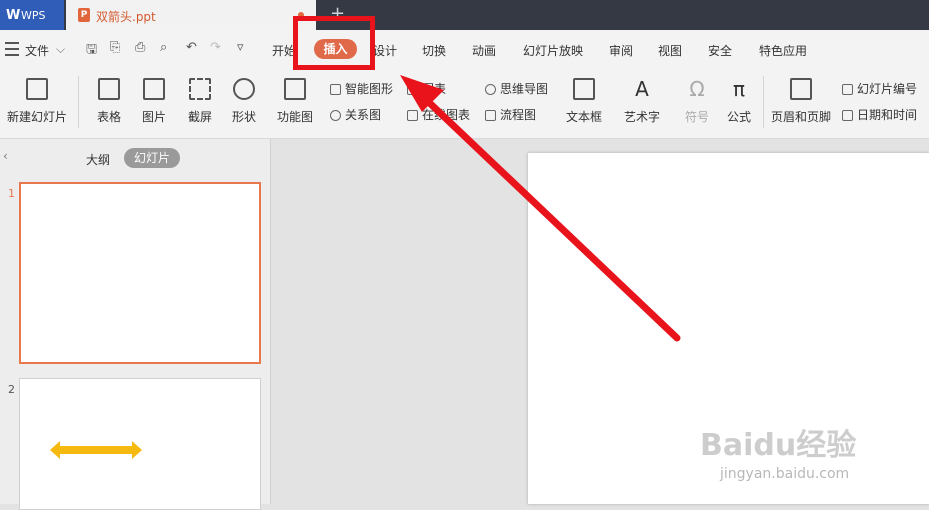 The width and height of the screenshot is (929, 510). What do you see at coordinates (464, 15) in the screenshot?
I see `title-tab-bar: W WPS P 双箭头.ppt +` at bounding box center [464, 15].